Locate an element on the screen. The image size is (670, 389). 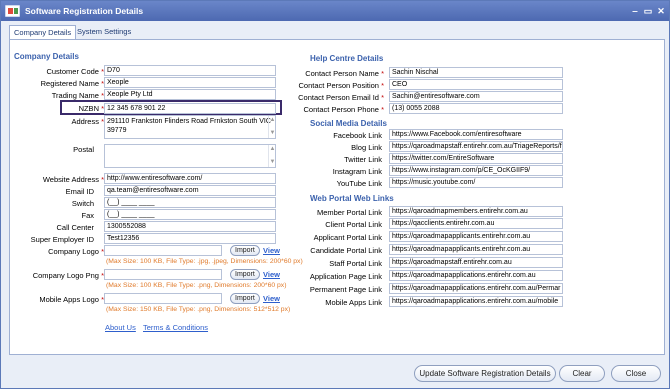
super-employer-field: Test12356 is located at coordinates (190, 238).